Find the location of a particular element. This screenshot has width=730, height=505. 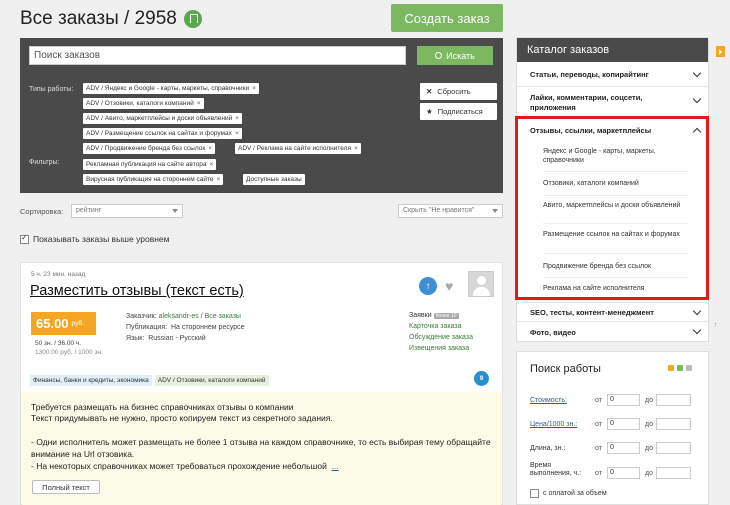

catalog-section: Фото, видео is located at coordinates (612, 332).